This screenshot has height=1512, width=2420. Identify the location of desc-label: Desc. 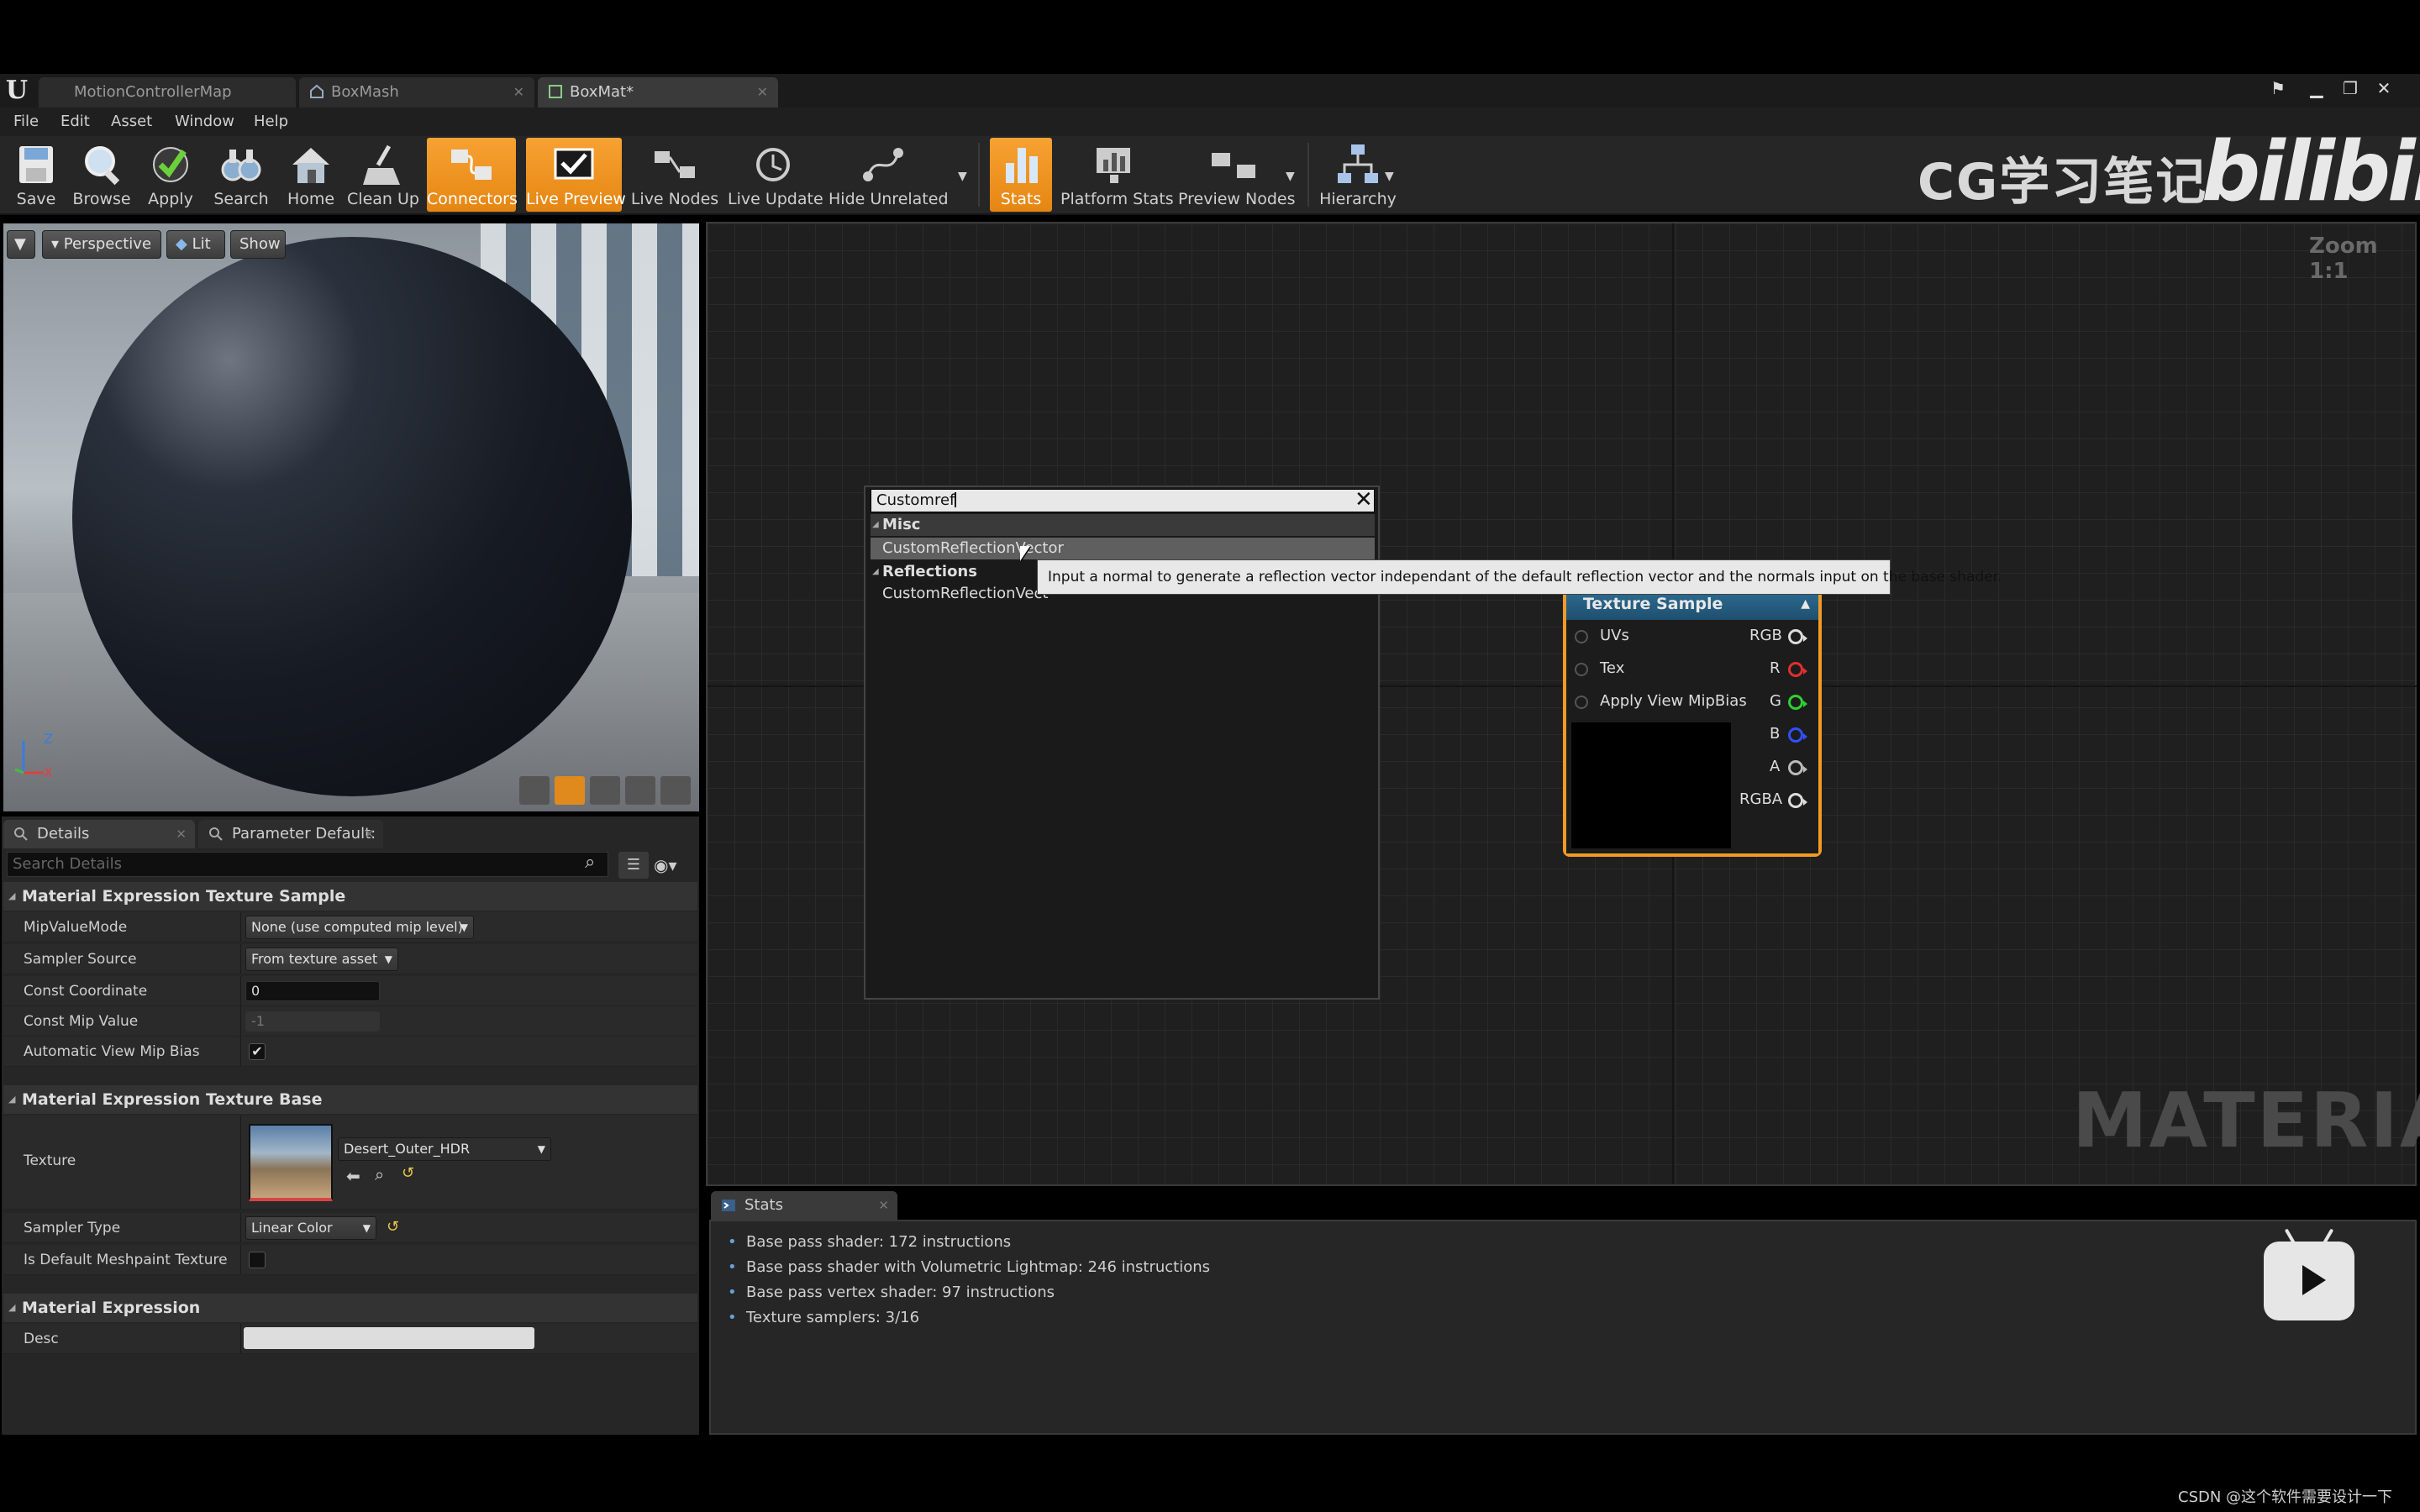
(41, 1339).